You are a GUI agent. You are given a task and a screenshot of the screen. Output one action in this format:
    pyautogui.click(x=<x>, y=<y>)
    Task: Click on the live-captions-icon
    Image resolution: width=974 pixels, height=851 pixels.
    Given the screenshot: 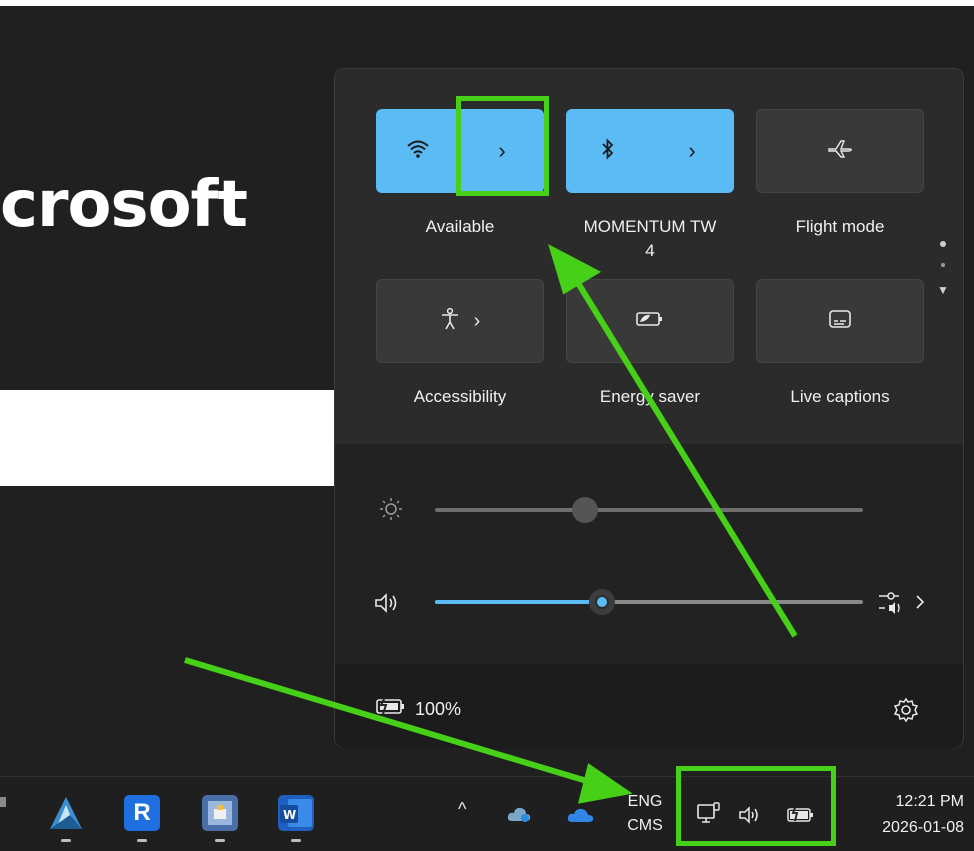 What is the action you would take?
    pyautogui.click(x=840, y=321)
    